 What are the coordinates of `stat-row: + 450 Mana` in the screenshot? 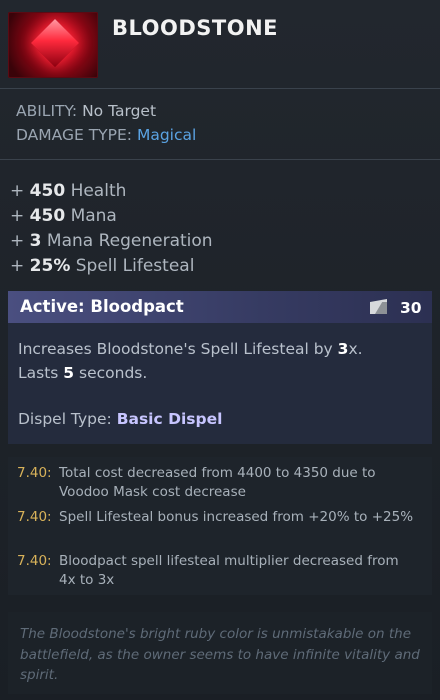 It's located at (111, 216).